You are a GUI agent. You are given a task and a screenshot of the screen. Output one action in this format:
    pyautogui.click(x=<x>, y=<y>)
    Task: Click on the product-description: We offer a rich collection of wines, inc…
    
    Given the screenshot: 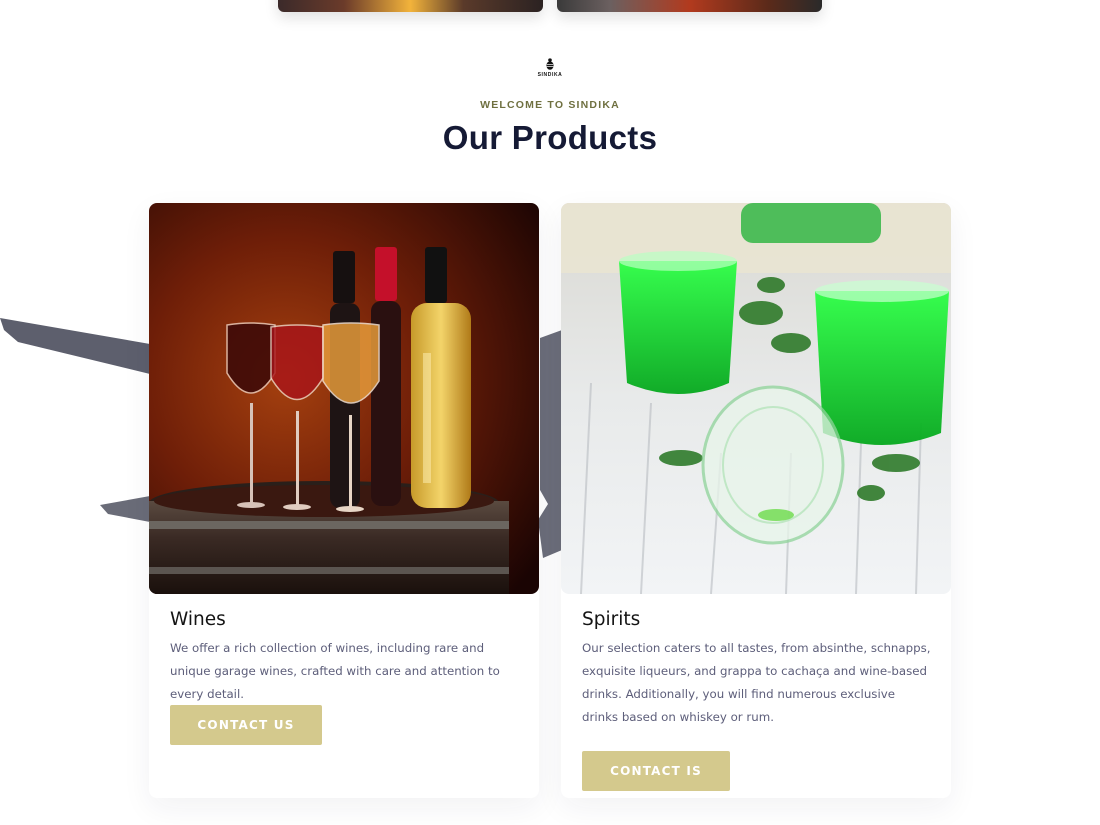 What is the action you would take?
    pyautogui.click(x=335, y=671)
    